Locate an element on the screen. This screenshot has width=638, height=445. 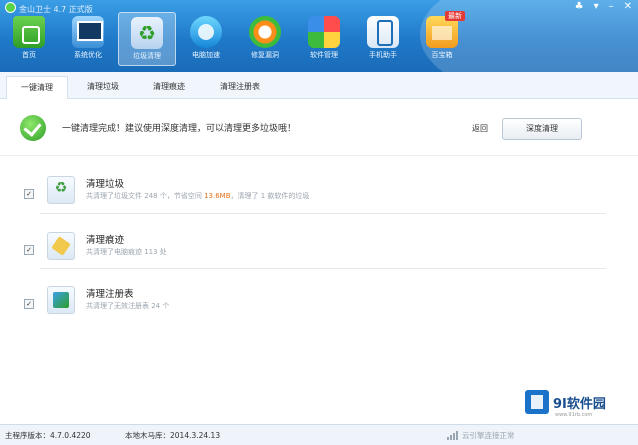
registry-icon is located at coordinates (61, 300).